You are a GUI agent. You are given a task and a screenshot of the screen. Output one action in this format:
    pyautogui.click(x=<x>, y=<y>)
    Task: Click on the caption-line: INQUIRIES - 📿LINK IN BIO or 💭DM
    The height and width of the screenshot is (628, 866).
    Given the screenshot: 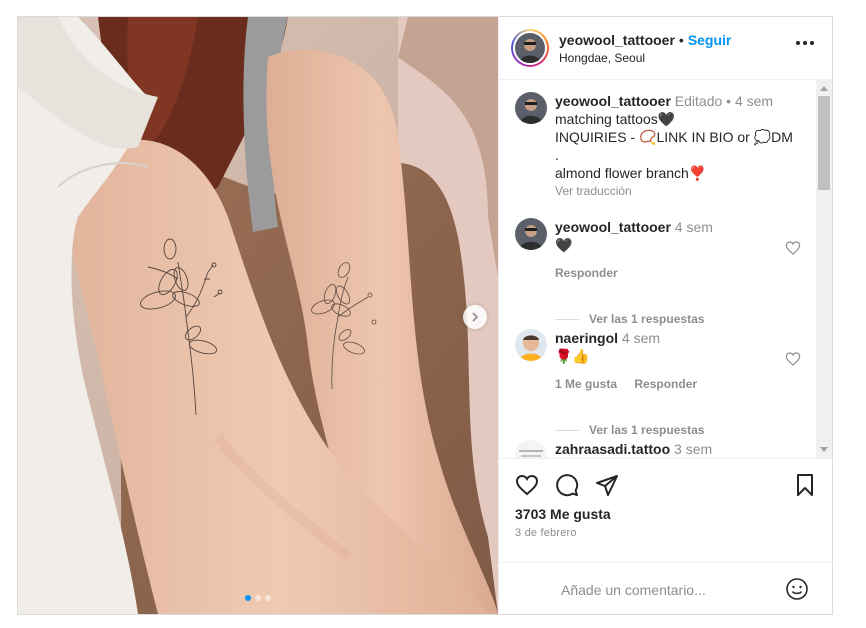 What is the action you would take?
    pyautogui.click(x=674, y=137)
    